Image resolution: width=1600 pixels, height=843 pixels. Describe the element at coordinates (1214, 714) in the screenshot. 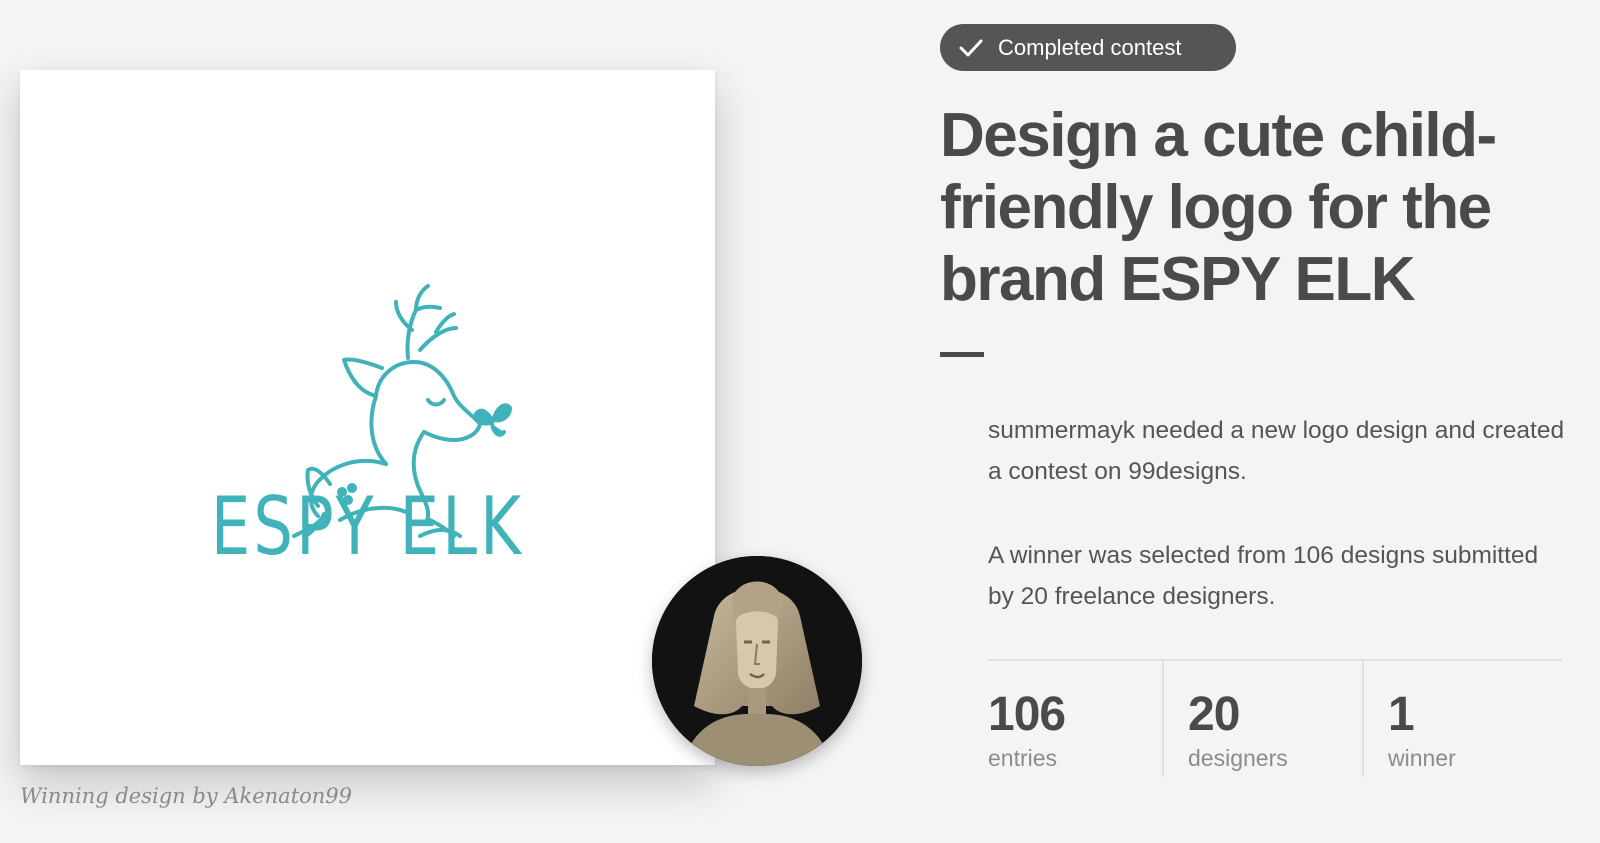

I see `stat-designers-value: 20` at that location.